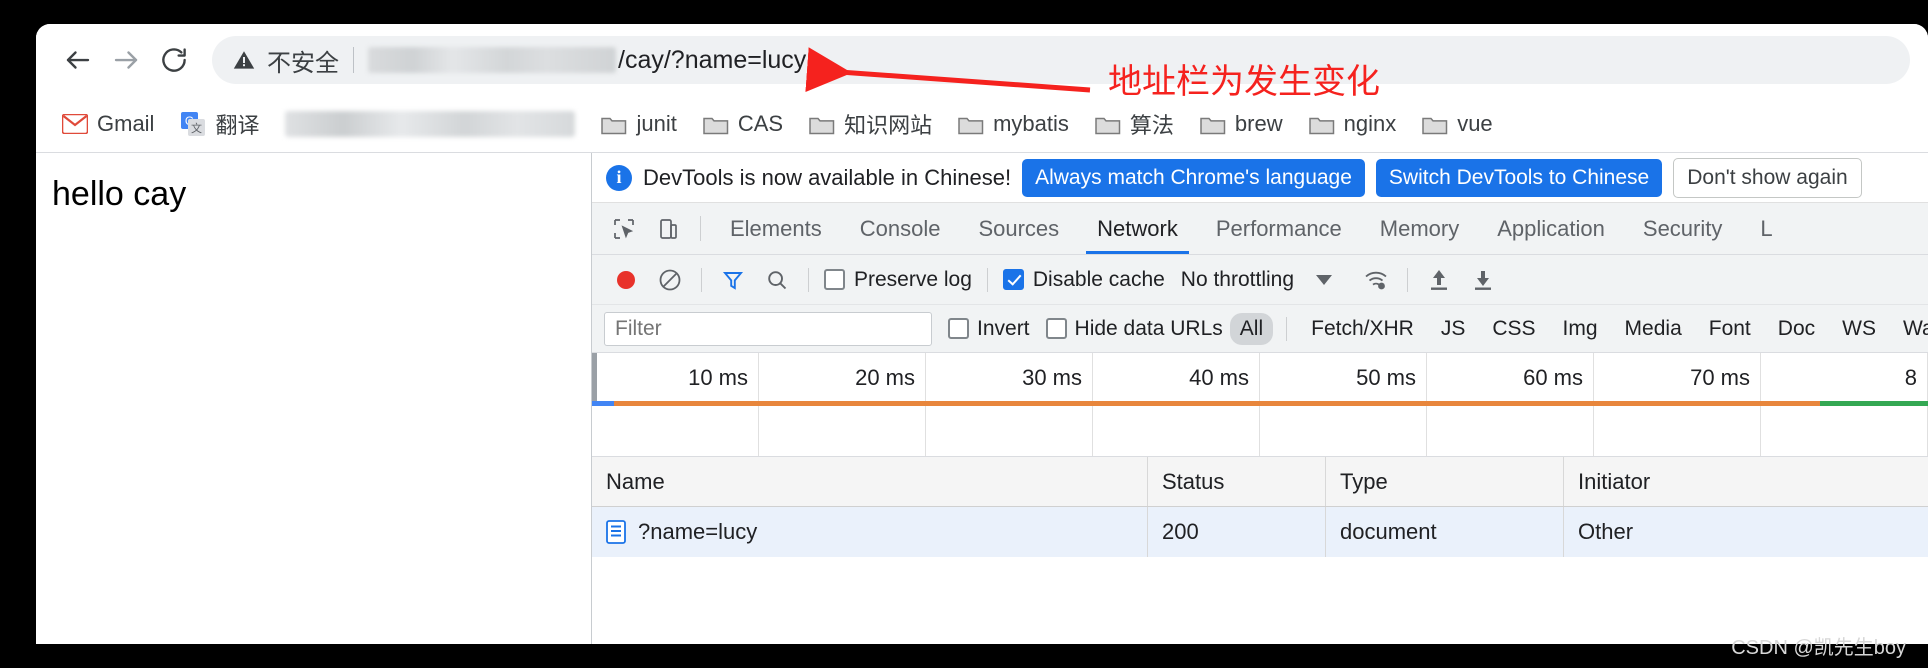 The width and height of the screenshot is (1928, 668). I want to click on column-header-type: Type, so click(1445, 481).